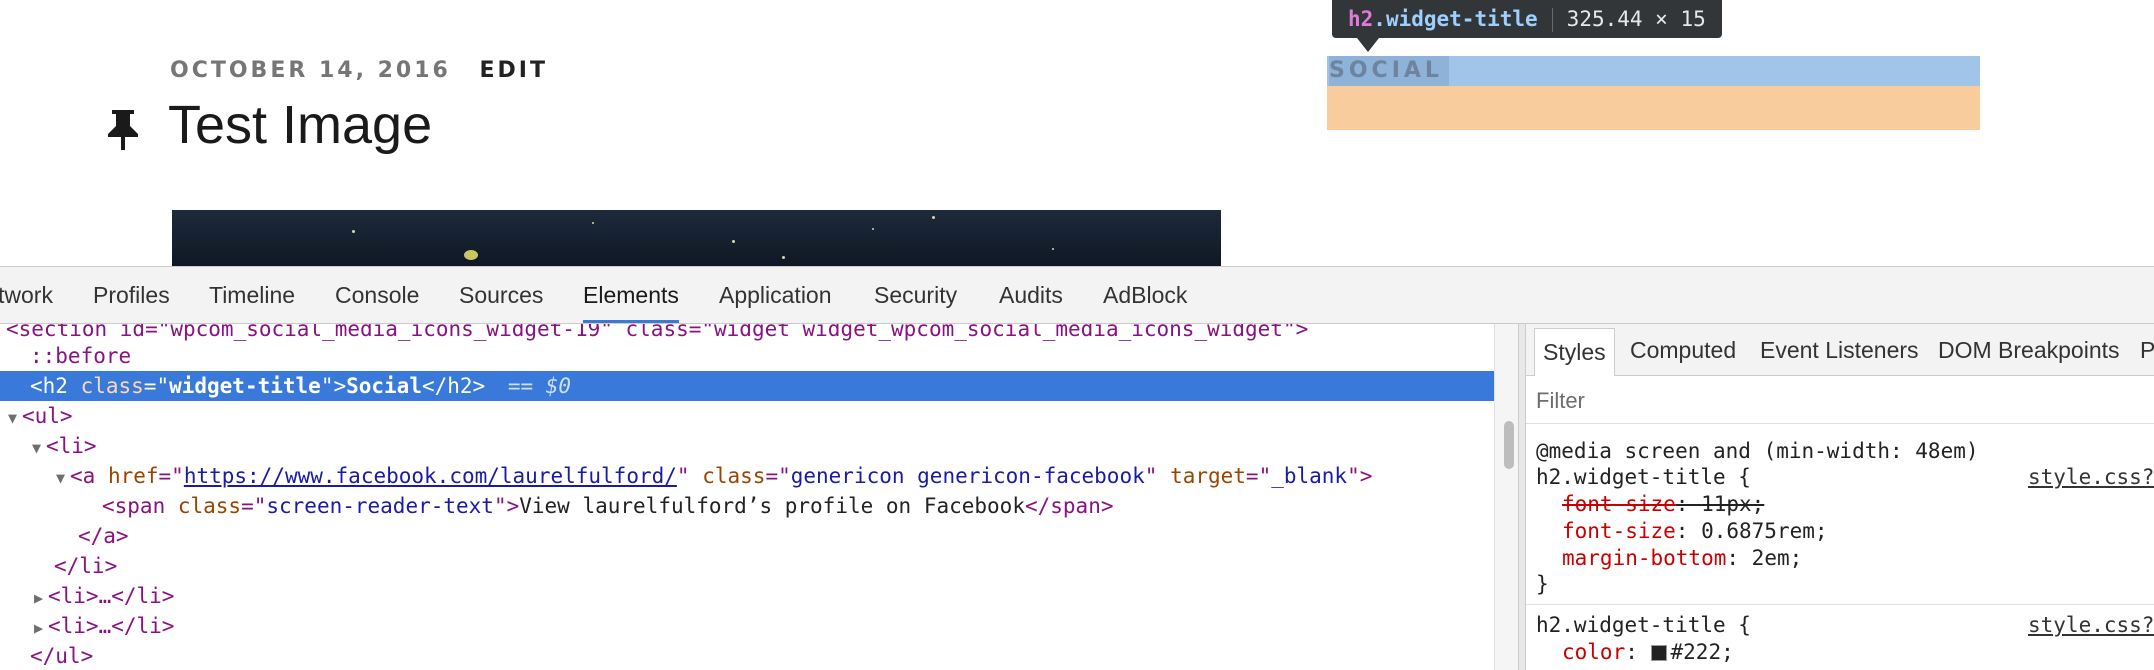  I want to click on dom-selected-marker: == $0, so click(539, 386).